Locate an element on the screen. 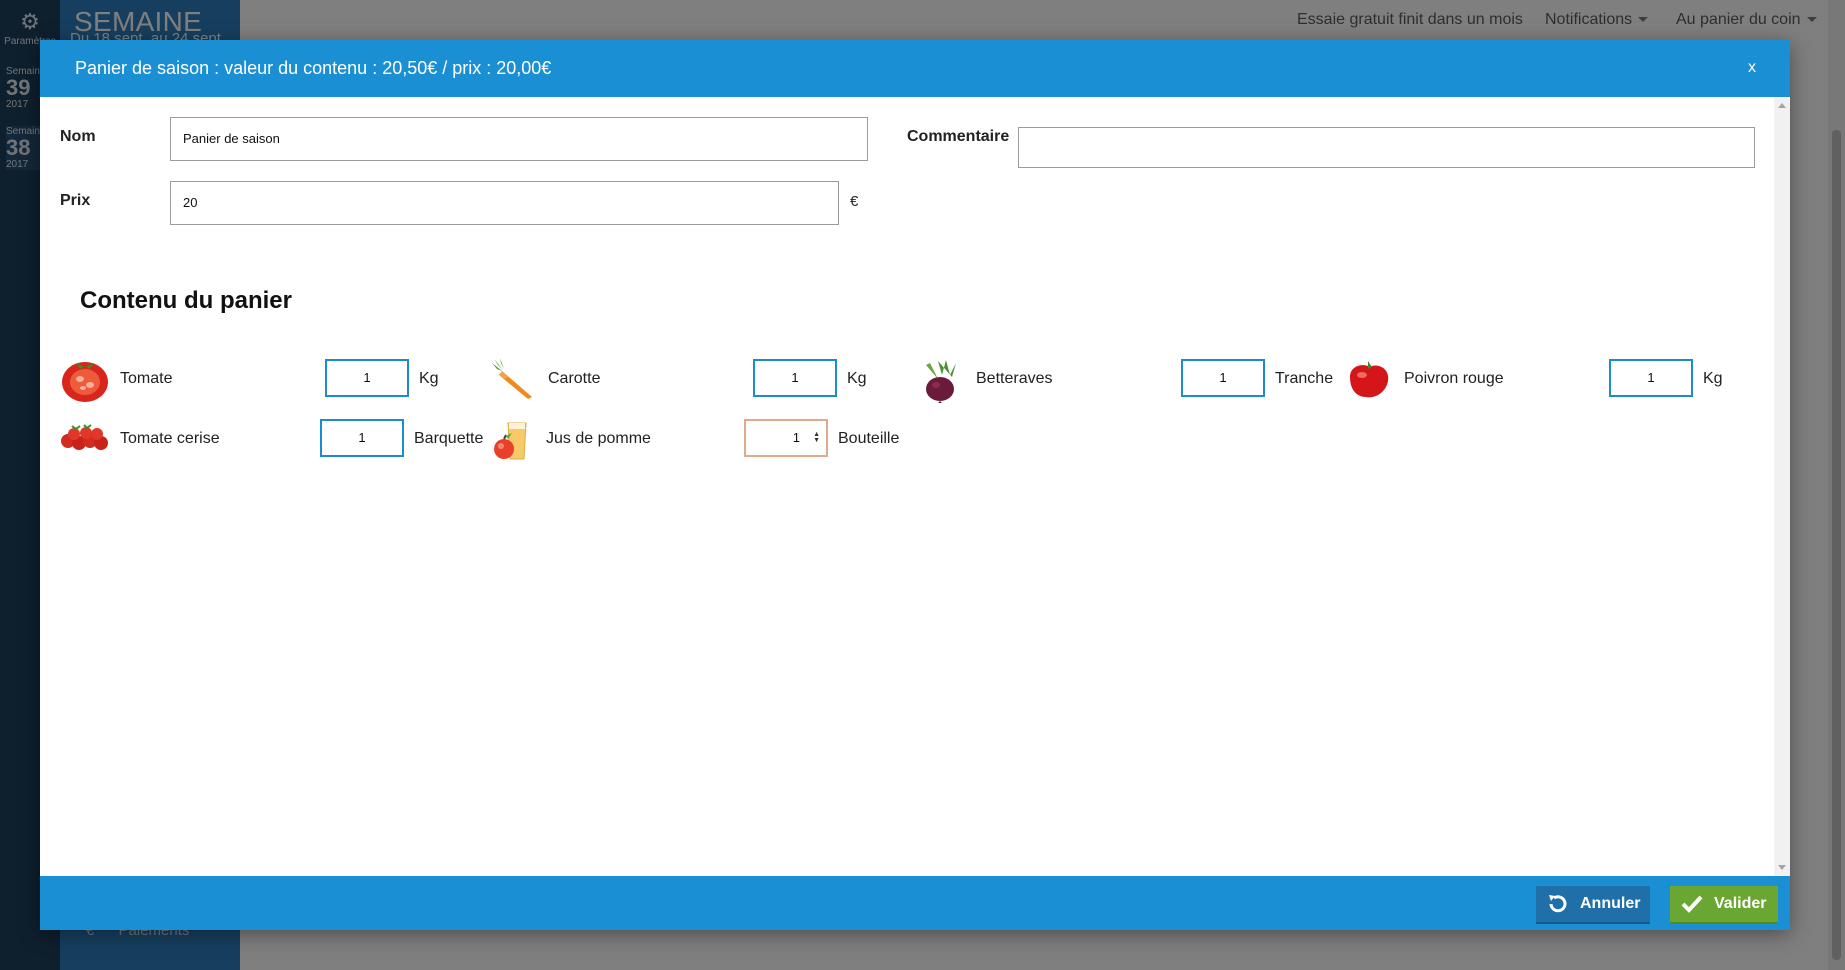  cherry-tomato-icon is located at coordinates (84, 437).